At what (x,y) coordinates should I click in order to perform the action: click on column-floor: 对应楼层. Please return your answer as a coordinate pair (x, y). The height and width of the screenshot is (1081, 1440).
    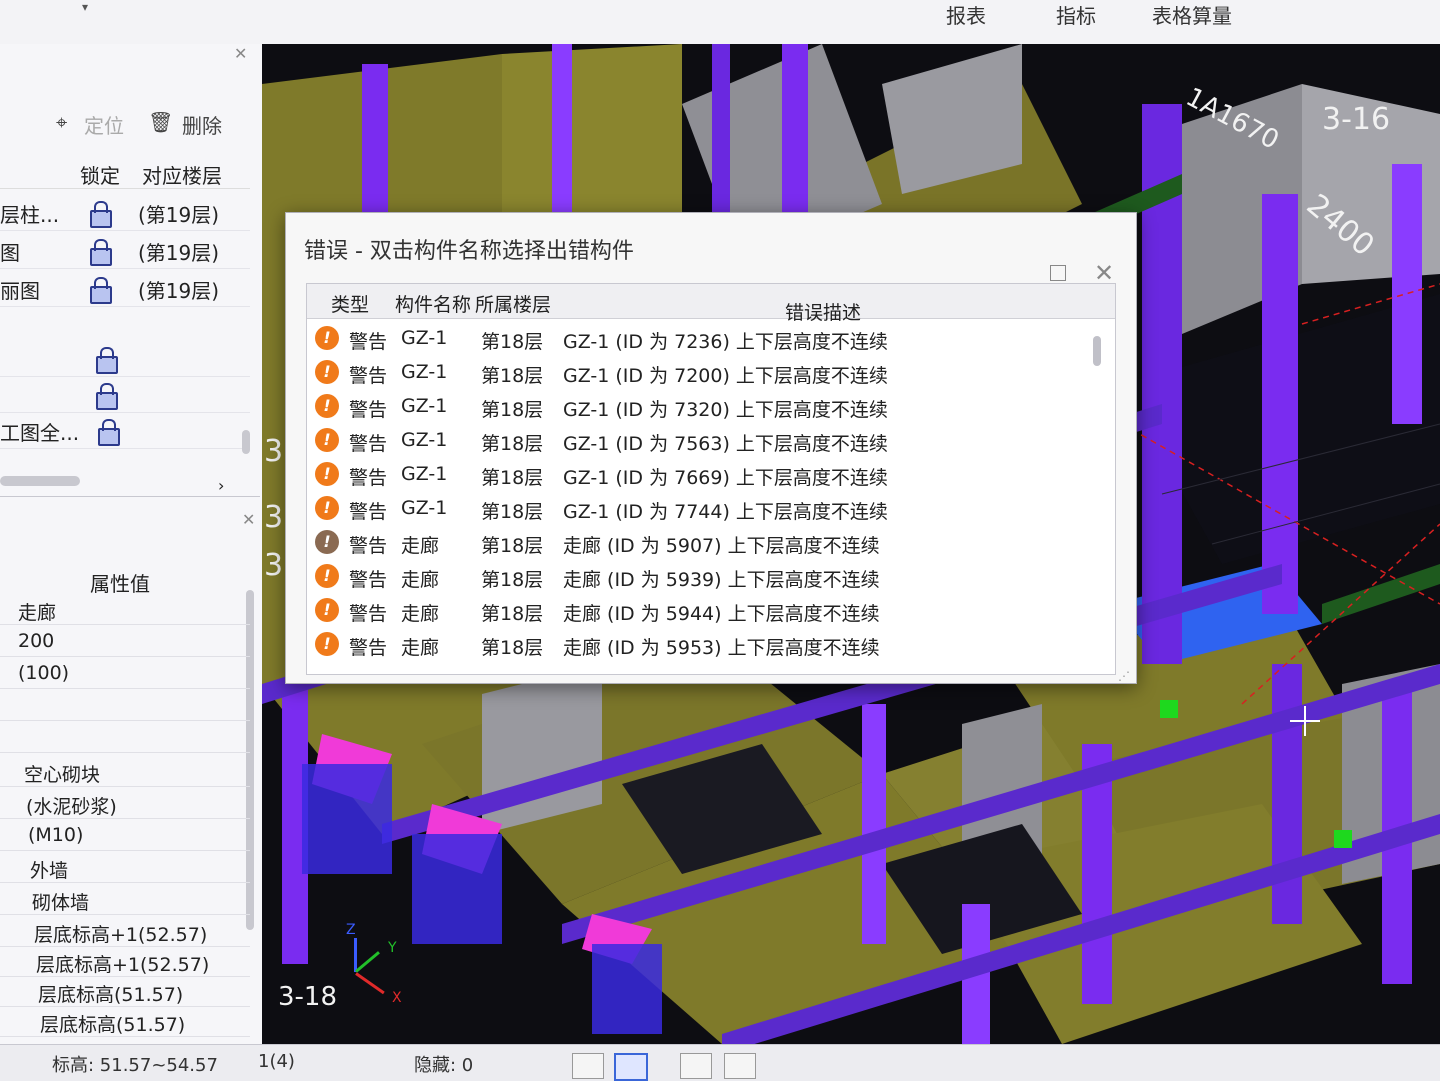
    Looking at the image, I should click on (182, 174).